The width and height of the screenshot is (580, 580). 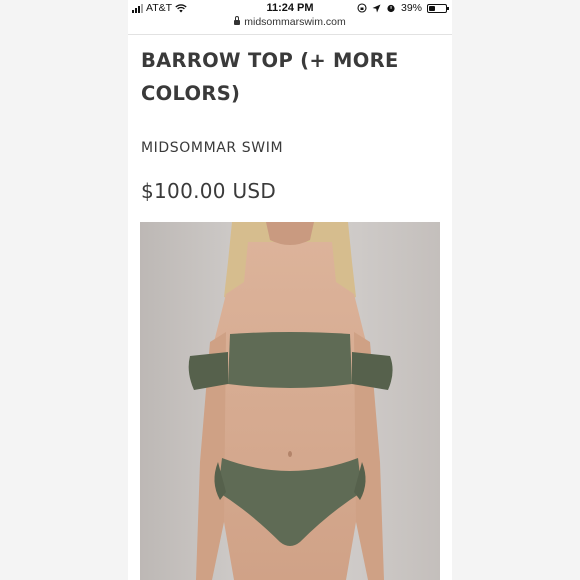 What do you see at coordinates (391, 8) in the screenshot?
I see `alarm-icon` at bounding box center [391, 8].